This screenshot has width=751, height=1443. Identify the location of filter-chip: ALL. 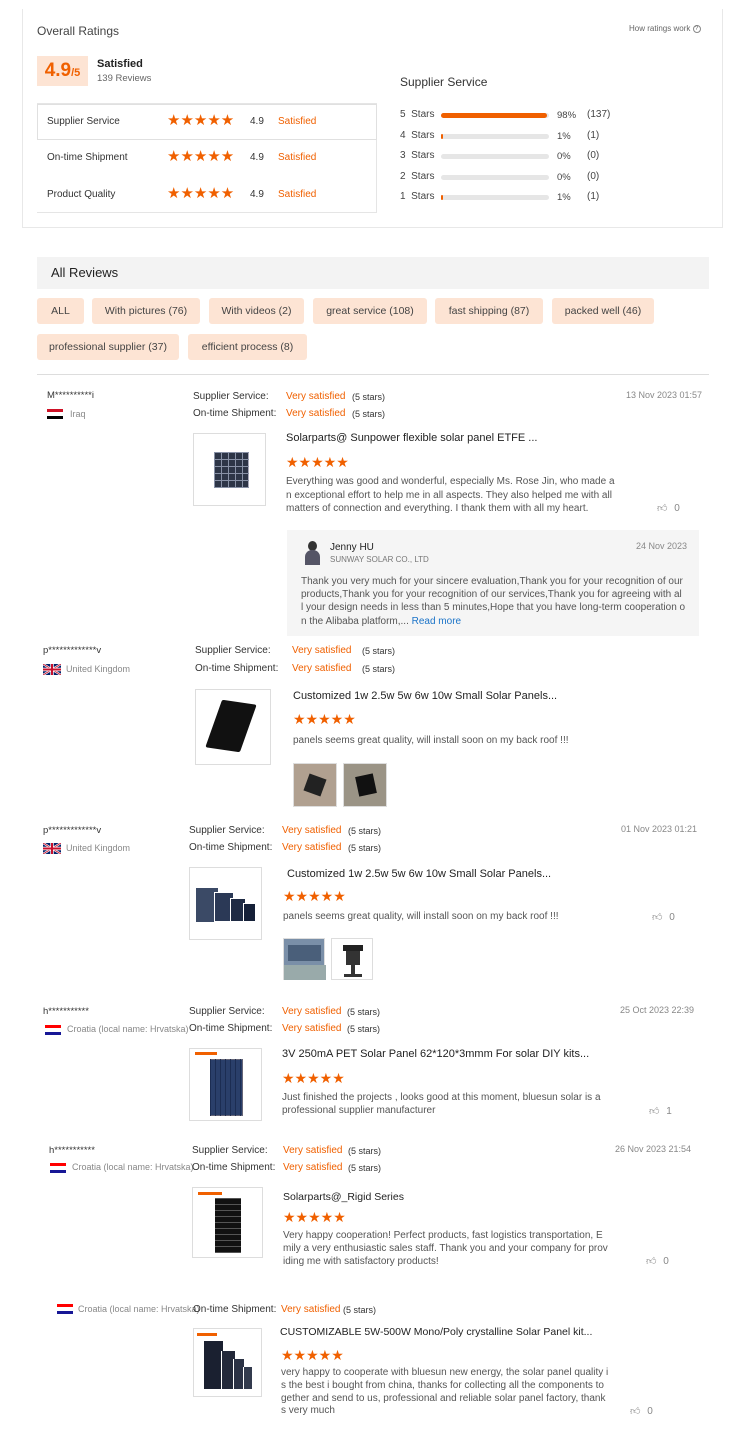
(60, 311).